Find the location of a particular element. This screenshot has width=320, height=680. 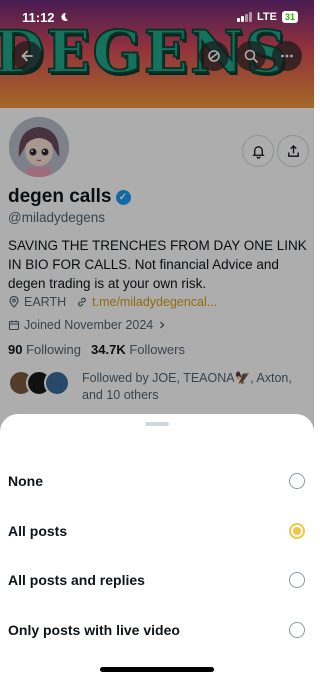

option-all-posts: All posts is located at coordinates (157, 531).